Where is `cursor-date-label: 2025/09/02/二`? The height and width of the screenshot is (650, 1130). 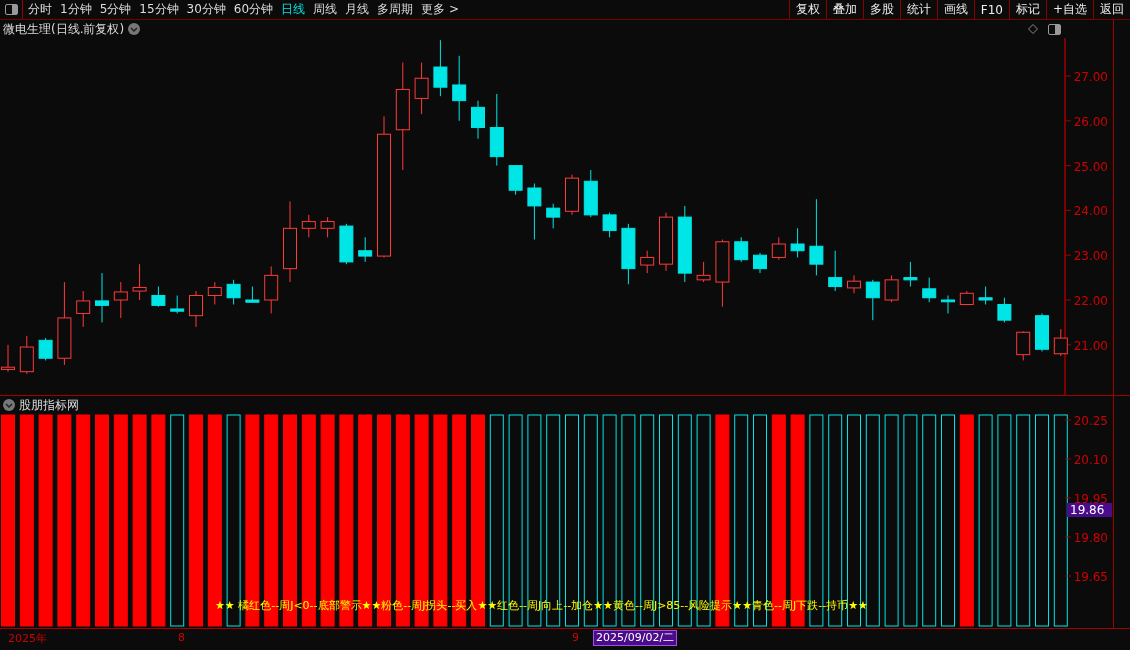
cursor-date-label: 2025/09/02/二 is located at coordinates (635, 638).